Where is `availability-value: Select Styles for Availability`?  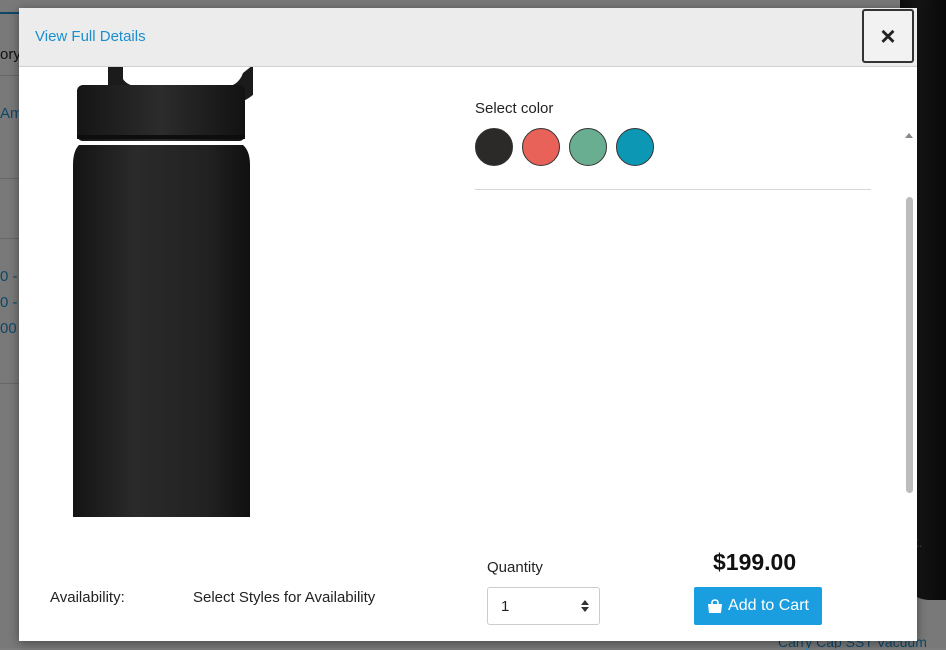 availability-value: Select Styles for Availability is located at coordinates (284, 597).